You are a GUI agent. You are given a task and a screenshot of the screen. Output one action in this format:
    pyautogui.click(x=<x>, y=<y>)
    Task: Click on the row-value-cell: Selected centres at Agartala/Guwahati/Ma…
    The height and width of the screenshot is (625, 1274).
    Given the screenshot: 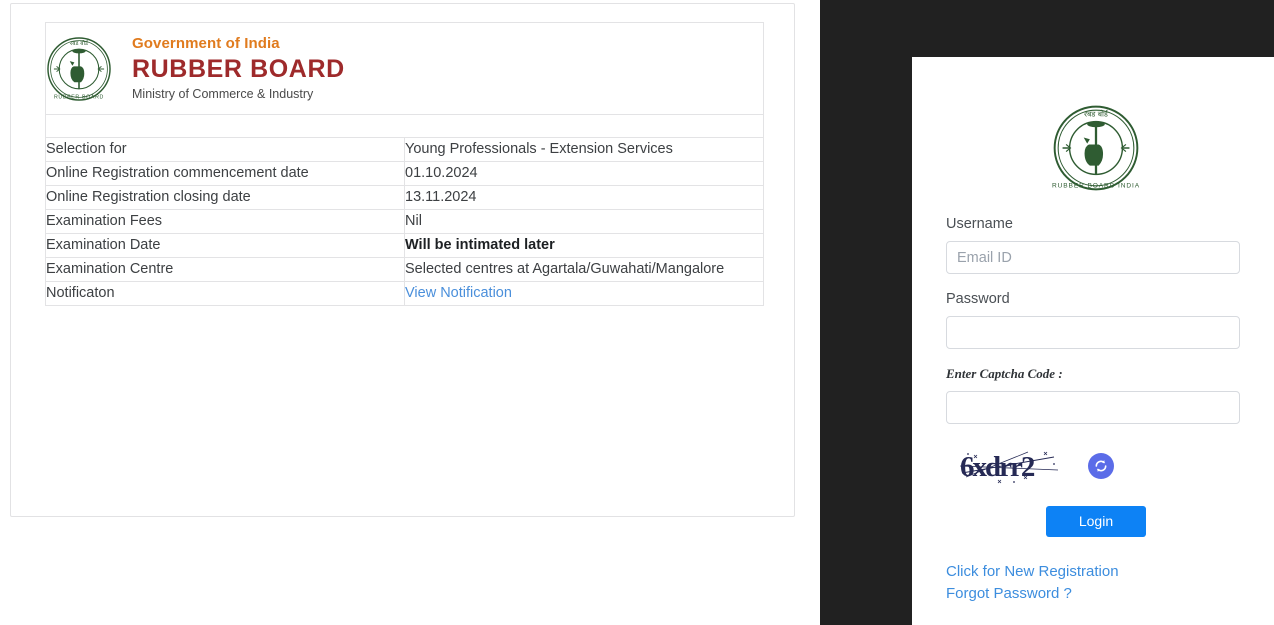 What is the action you would take?
    pyautogui.click(x=584, y=269)
    